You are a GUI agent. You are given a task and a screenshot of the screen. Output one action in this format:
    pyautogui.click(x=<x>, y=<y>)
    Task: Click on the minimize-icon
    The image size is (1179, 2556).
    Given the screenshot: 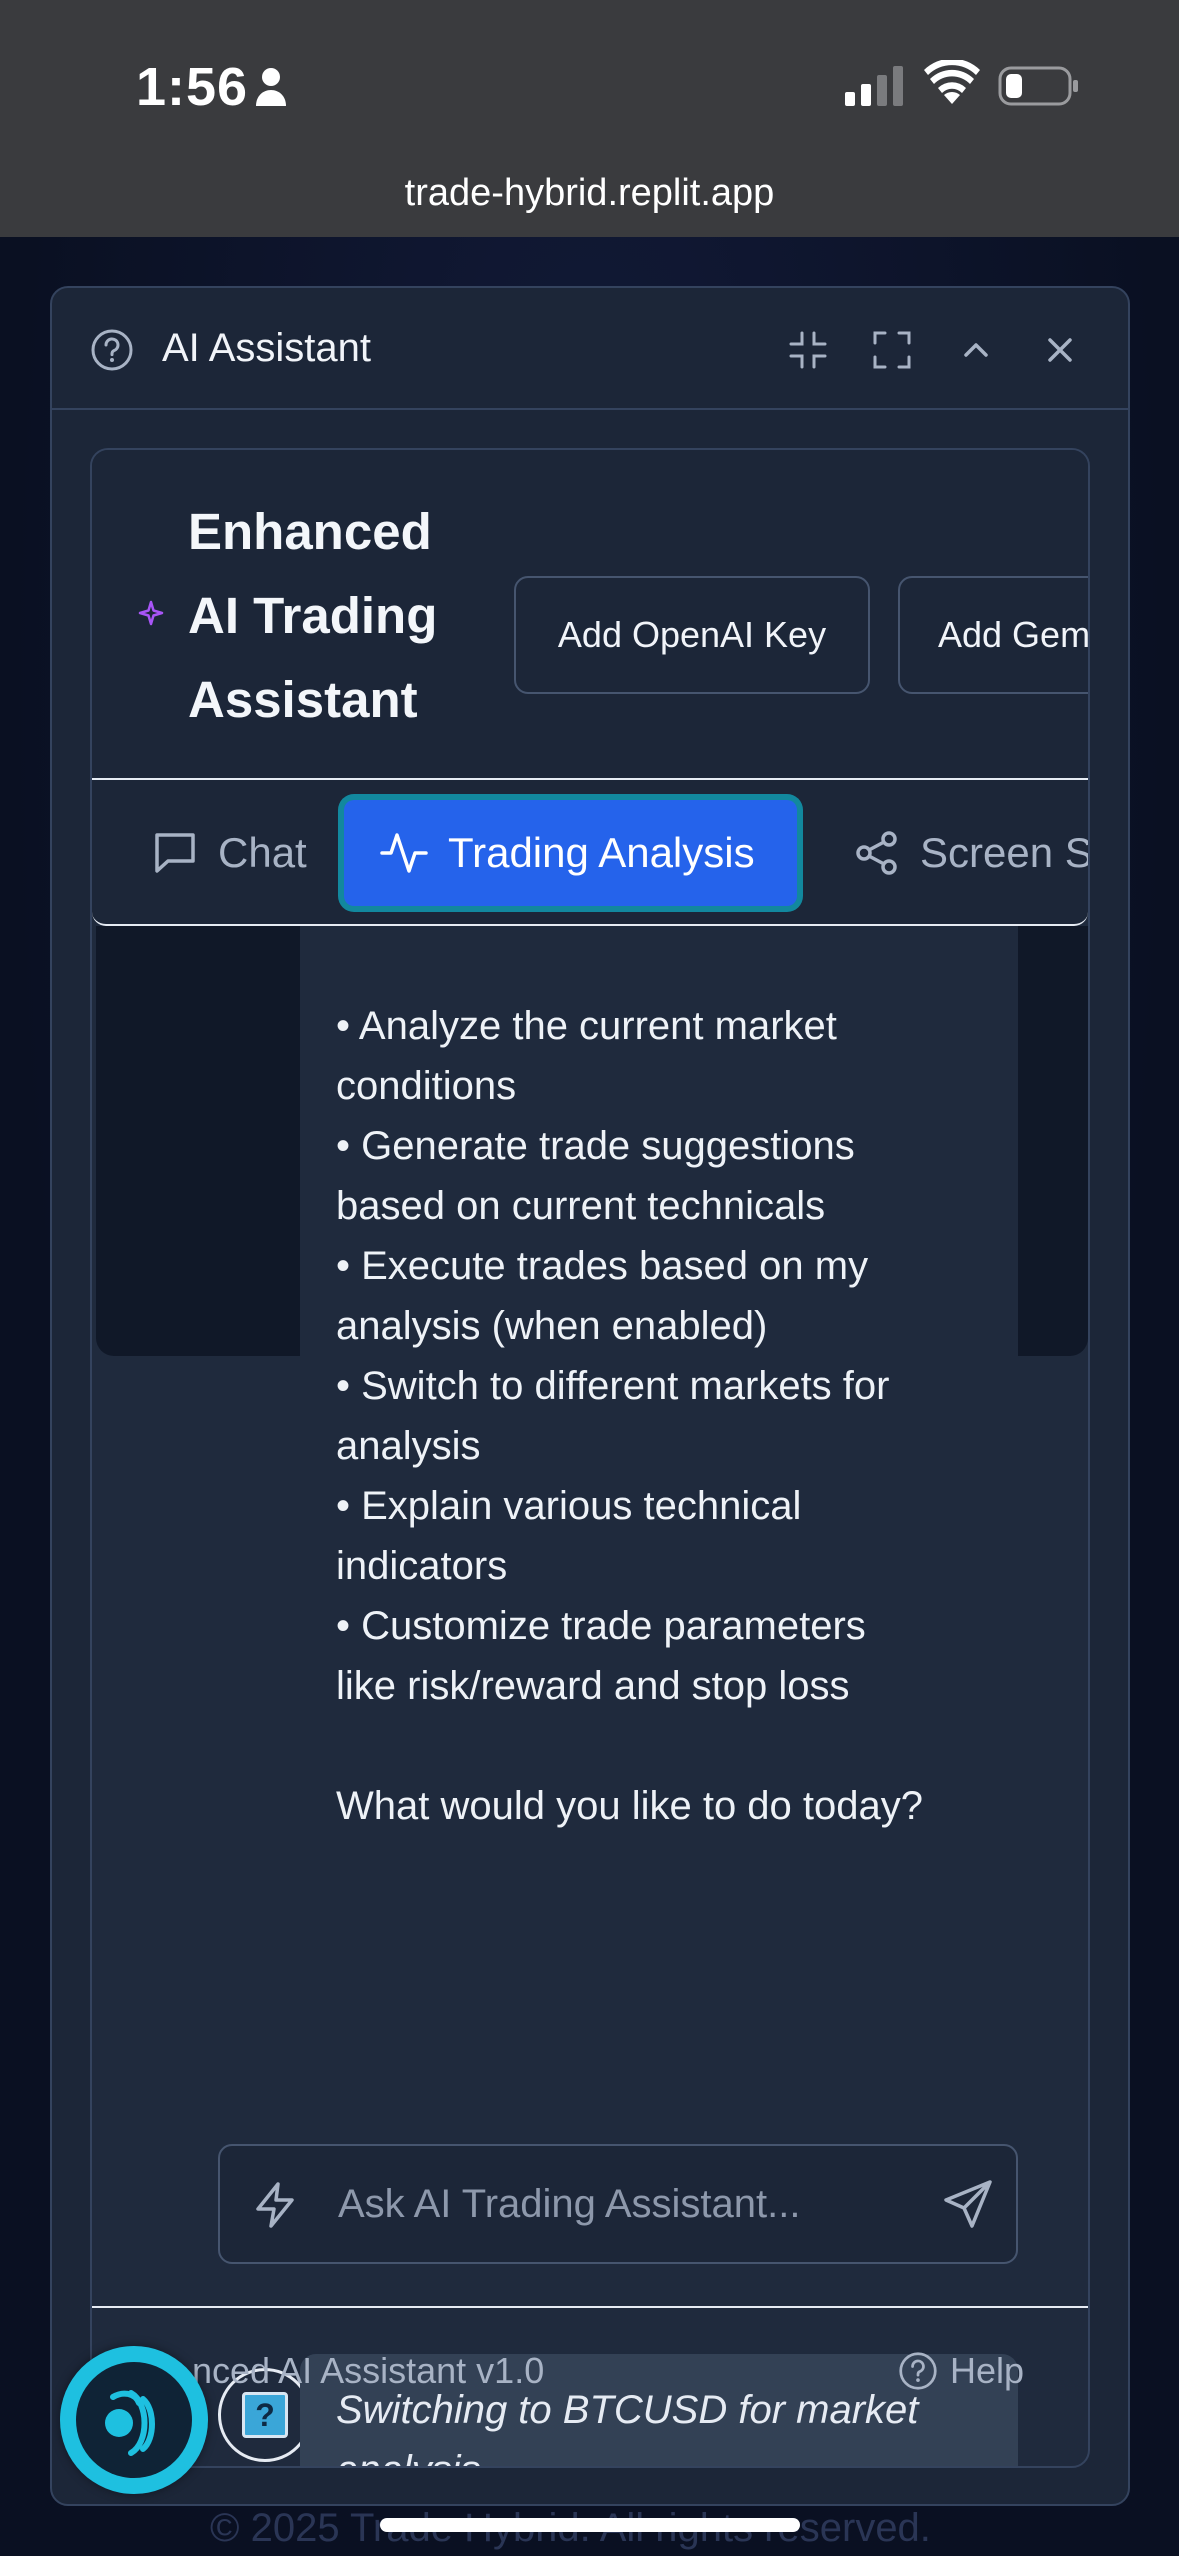 What is the action you would take?
    pyautogui.click(x=808, y=350)
    